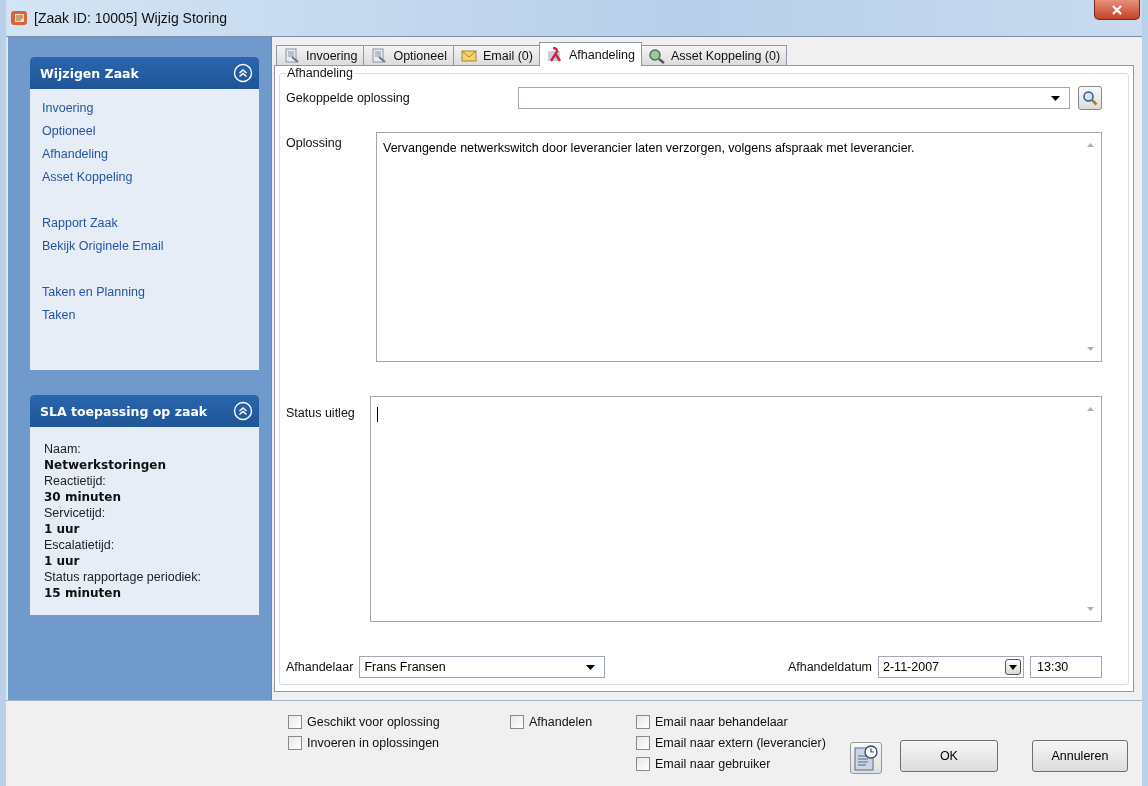 This screenshot has width=1148, height=786. I want to click on tab: Asset Koppeling (0), so click(714, 55).